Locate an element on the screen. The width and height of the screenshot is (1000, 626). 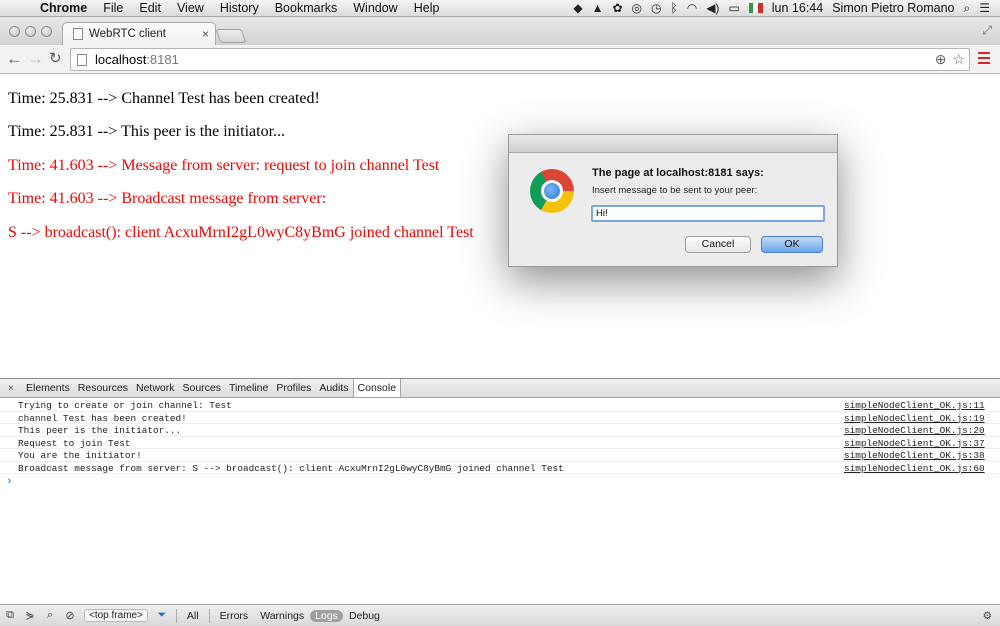
dialog-text-input is located at coordinates (708, 213).